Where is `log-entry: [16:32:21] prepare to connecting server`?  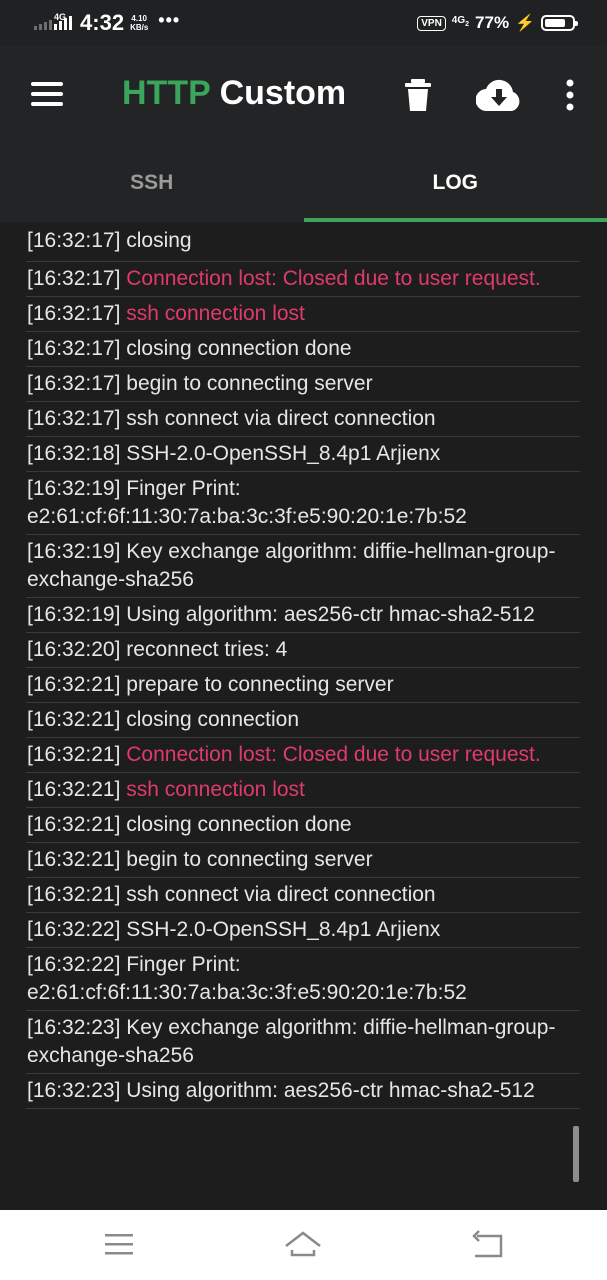 log-entry: [16:32:21] prepare to connecting server is located at coordinates (303, 685).